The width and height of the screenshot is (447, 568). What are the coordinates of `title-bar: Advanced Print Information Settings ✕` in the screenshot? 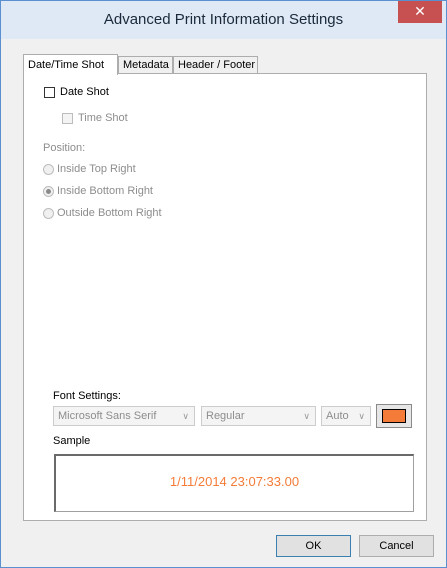 It's located at (223, 20).